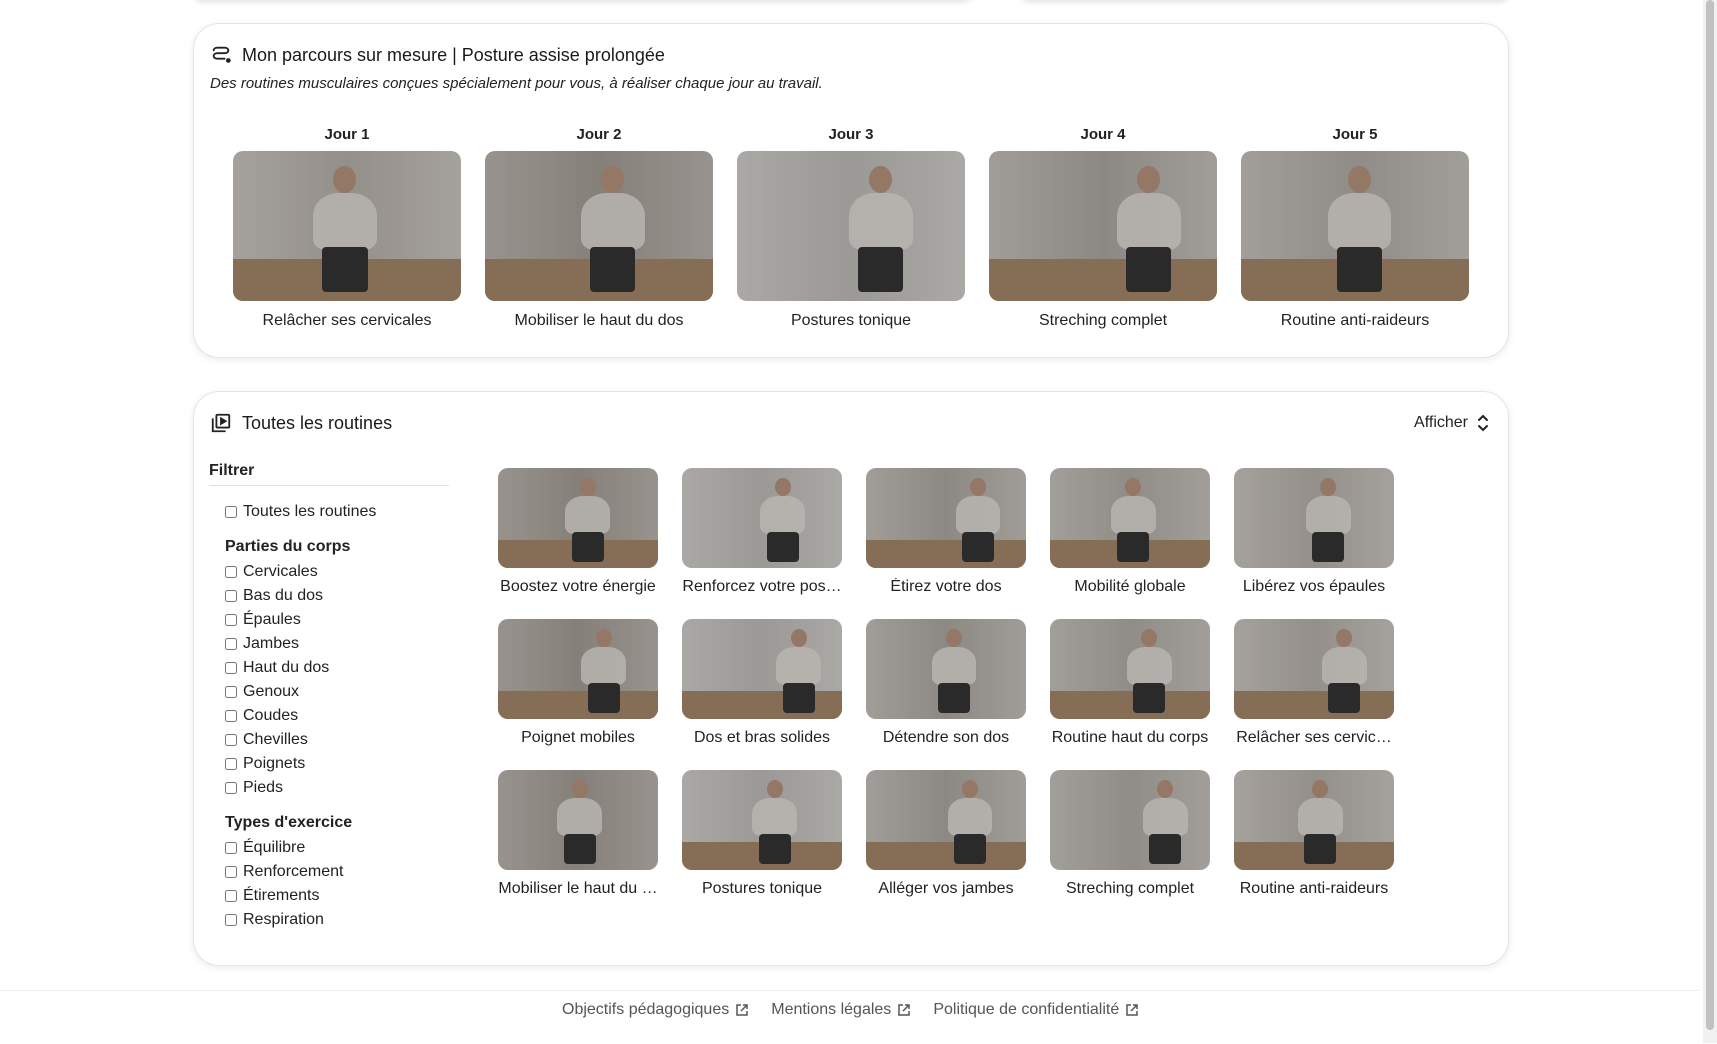 The height and width of the screenshot is (1044, 1717). What do you see at coordinates (337, 740) in the screenshot?
I see `body-part-filter-item: Chevilles` at bounding box center [337, 740].